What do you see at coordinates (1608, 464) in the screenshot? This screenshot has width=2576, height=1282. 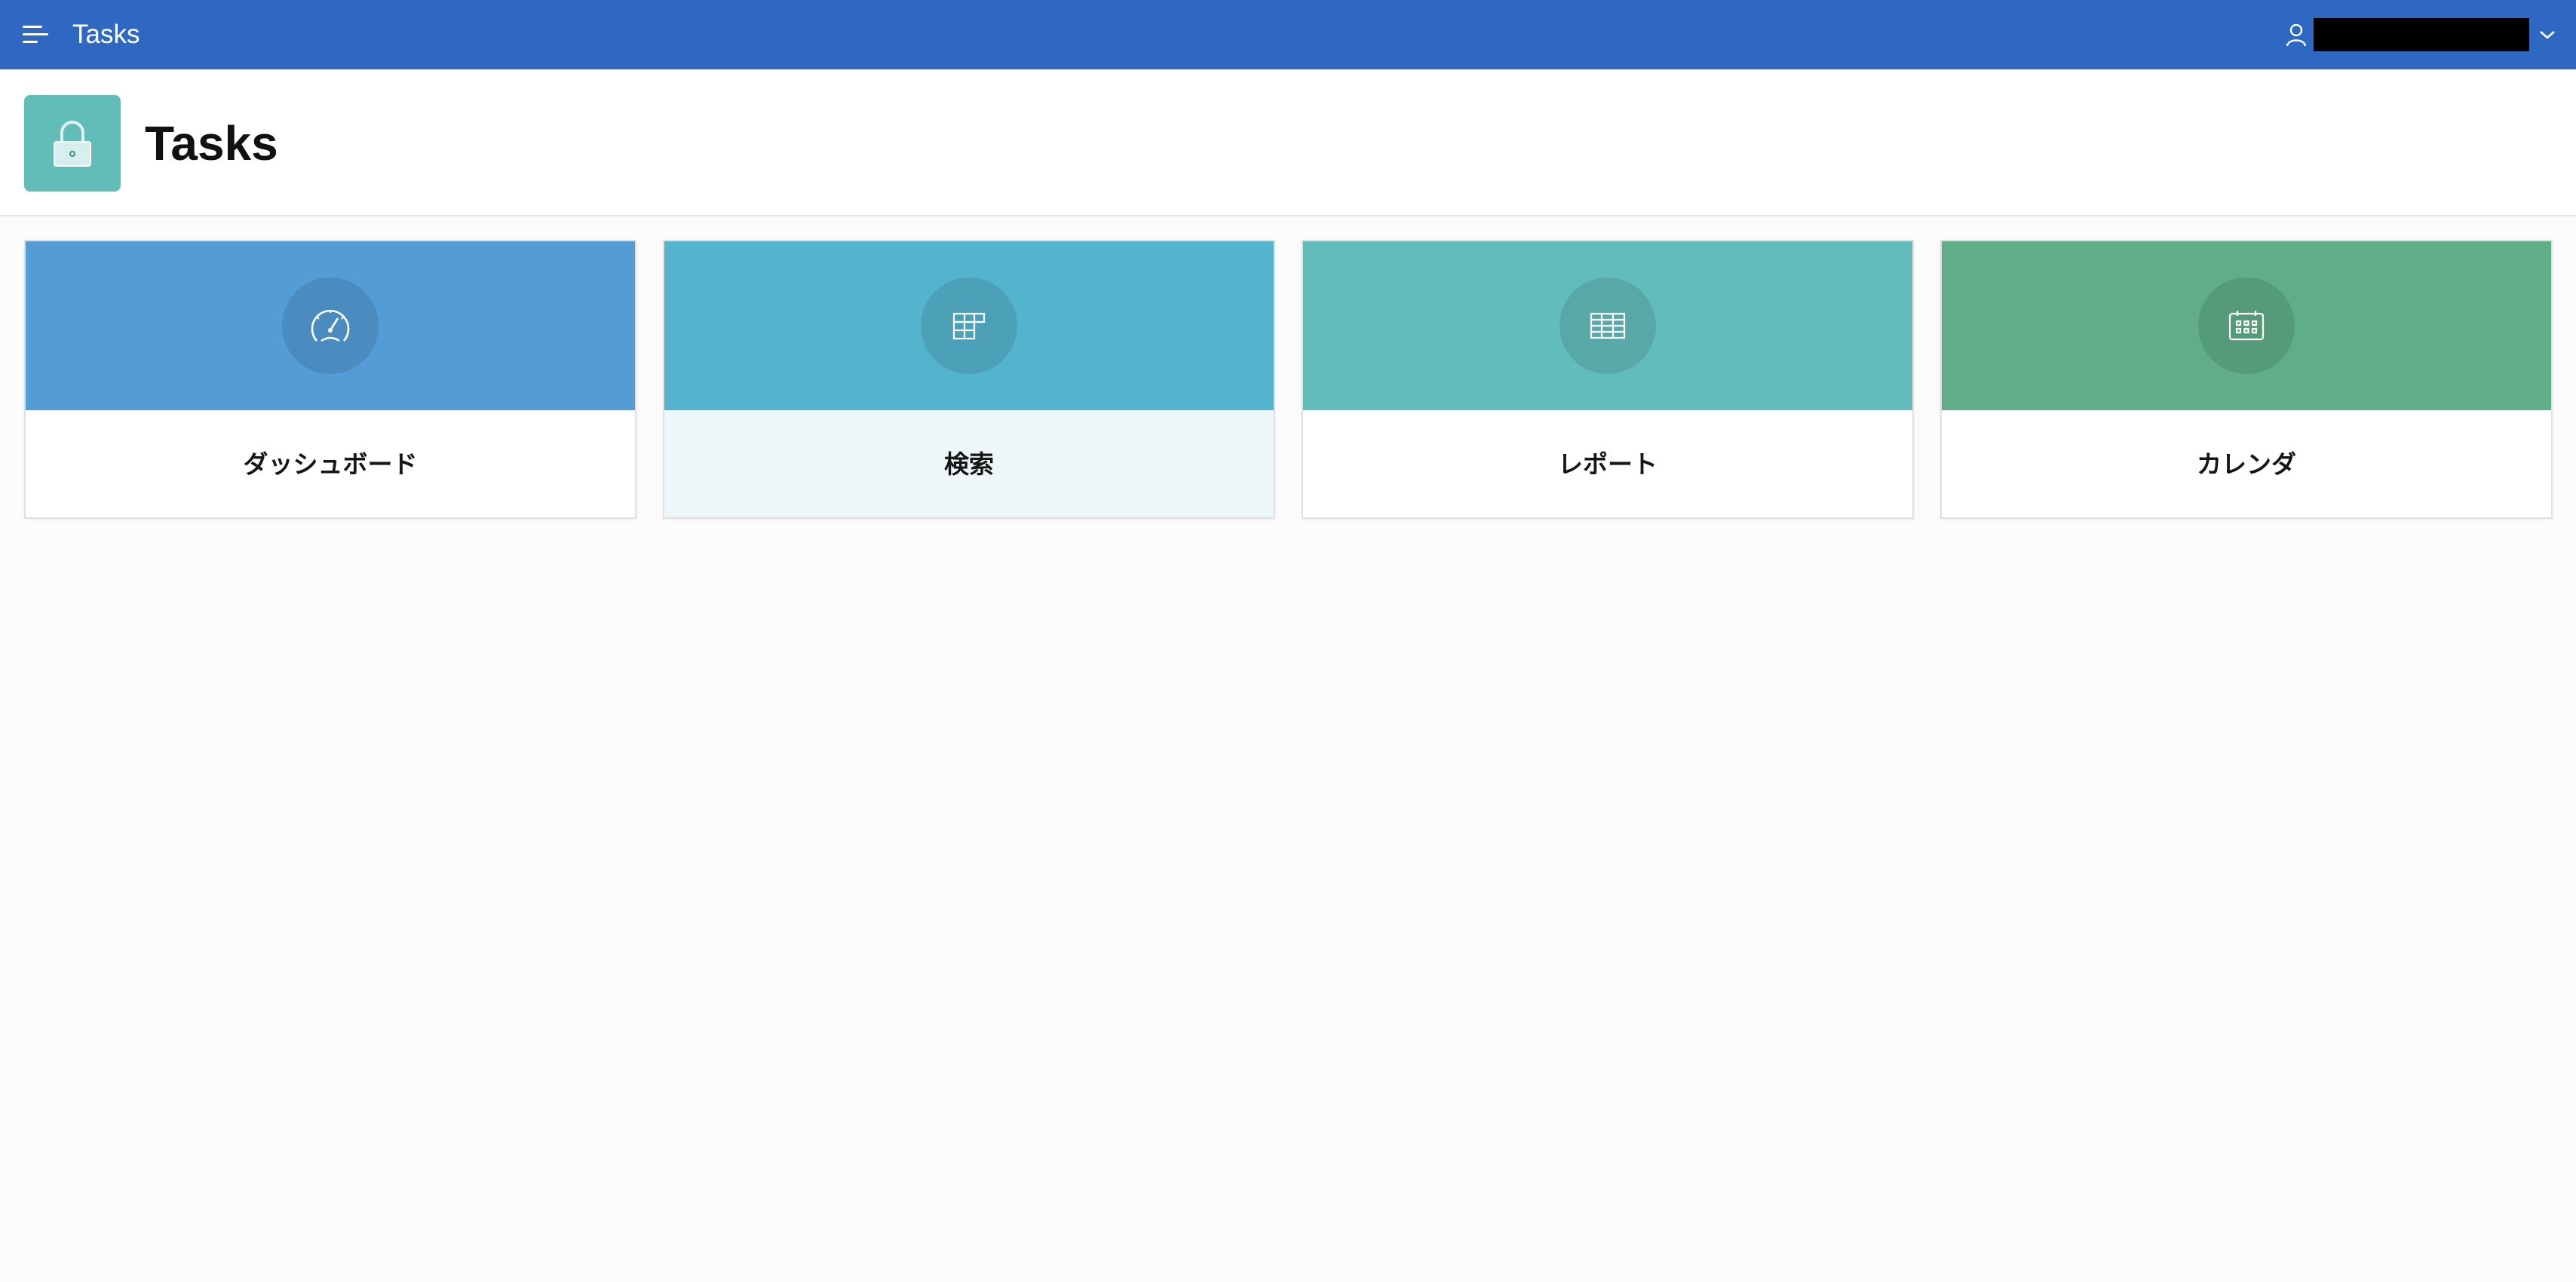 I see `card-label: レポート` at bounding box center [1608, 464].